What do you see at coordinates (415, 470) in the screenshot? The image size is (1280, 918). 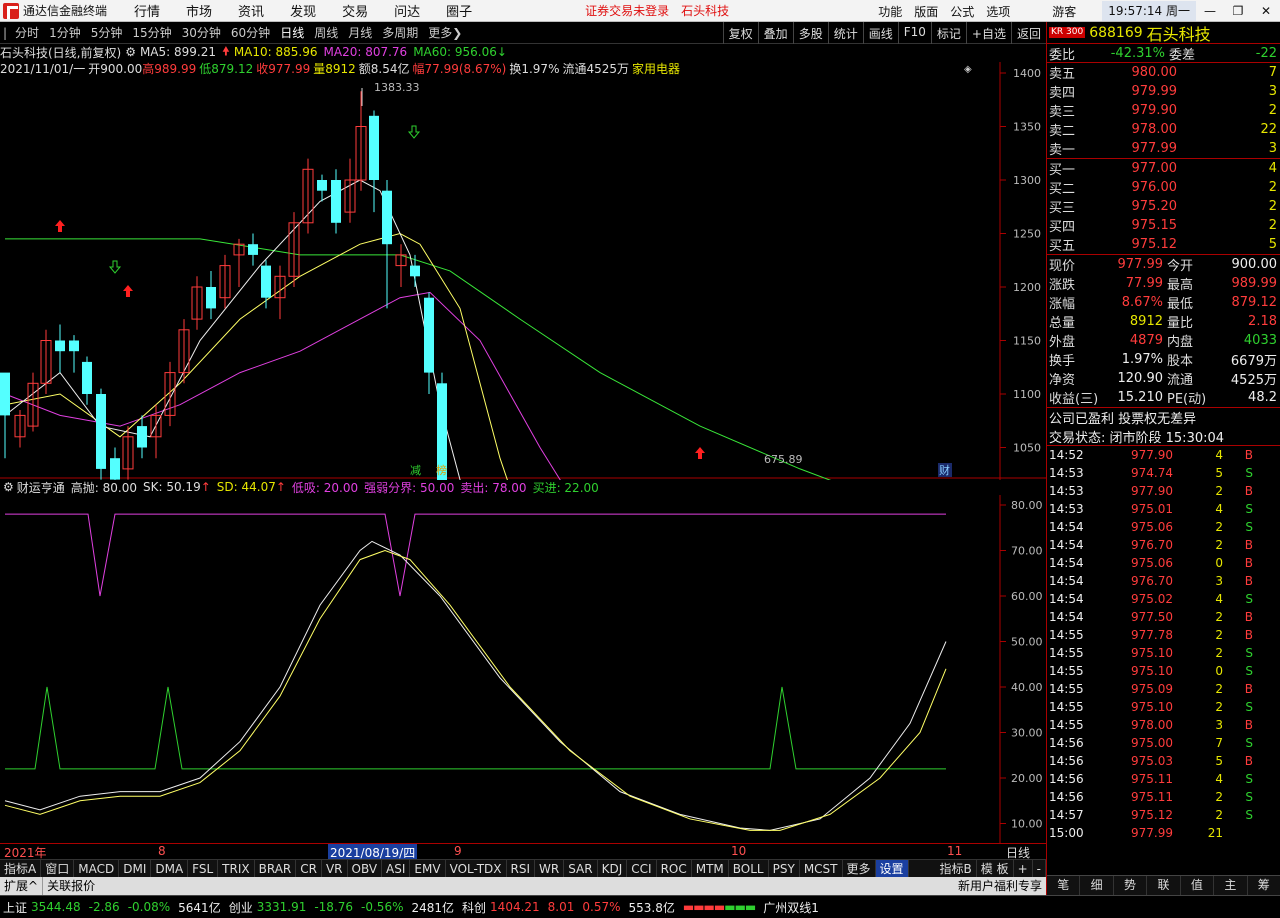 I see `badge-jian: 减` at bounding box center [415, 470].